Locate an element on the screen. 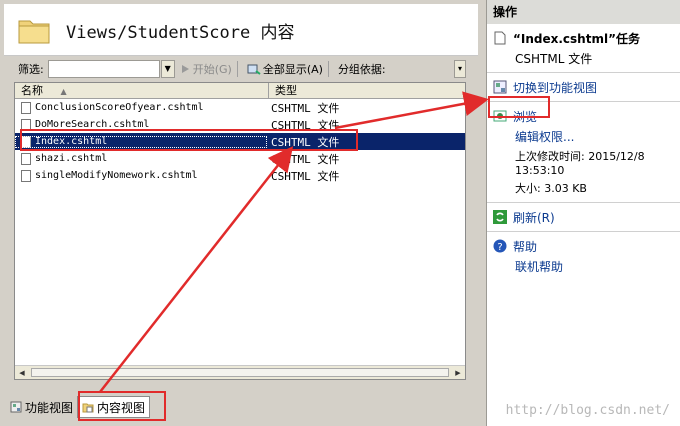 The image size is (680, 426). page-title: Views/StudentScore 内容 is located at coordinates (180, 33).